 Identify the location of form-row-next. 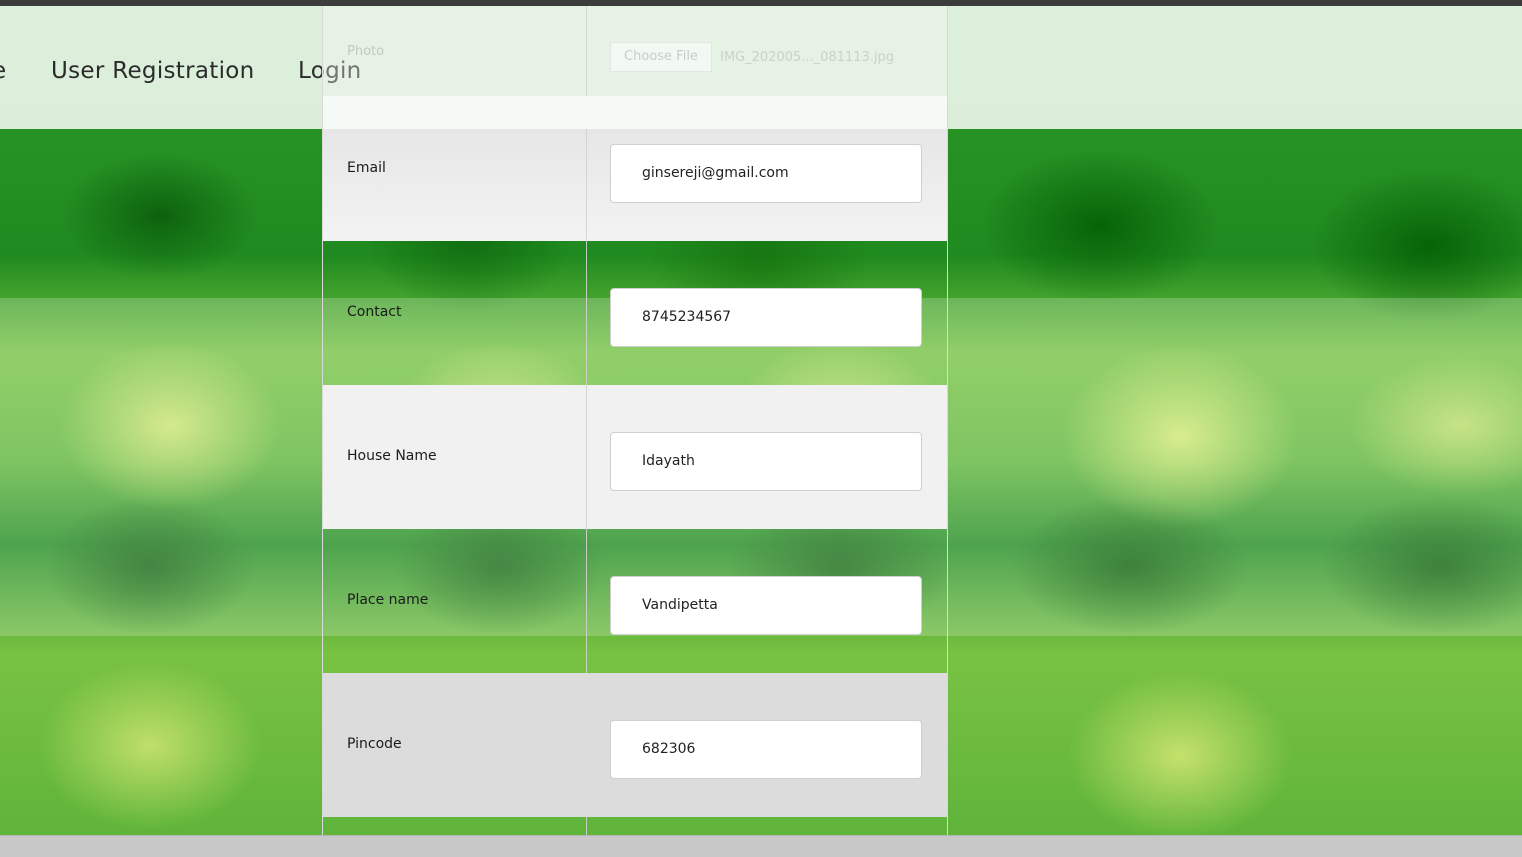
(635, 826).